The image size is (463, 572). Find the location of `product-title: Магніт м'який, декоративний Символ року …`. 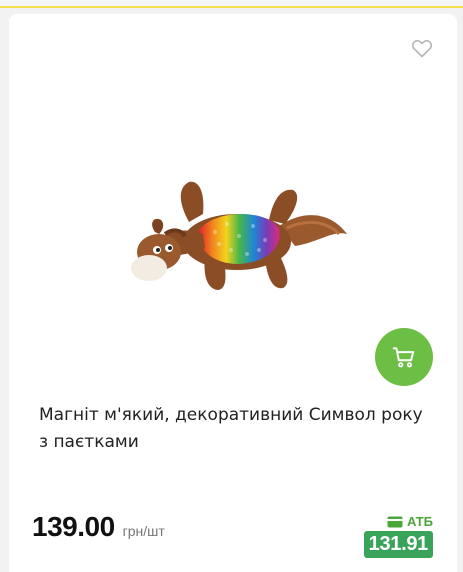

product-title: Магніт м'який, декоративний Символ року … is located at coordinates (236, 429).